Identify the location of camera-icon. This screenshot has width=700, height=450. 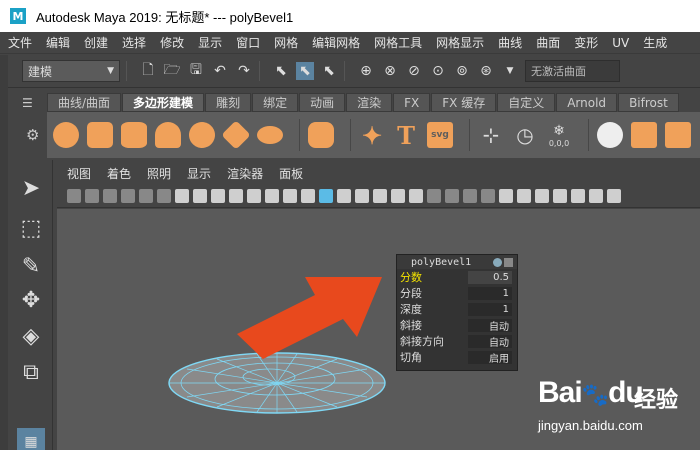
(74, 195).